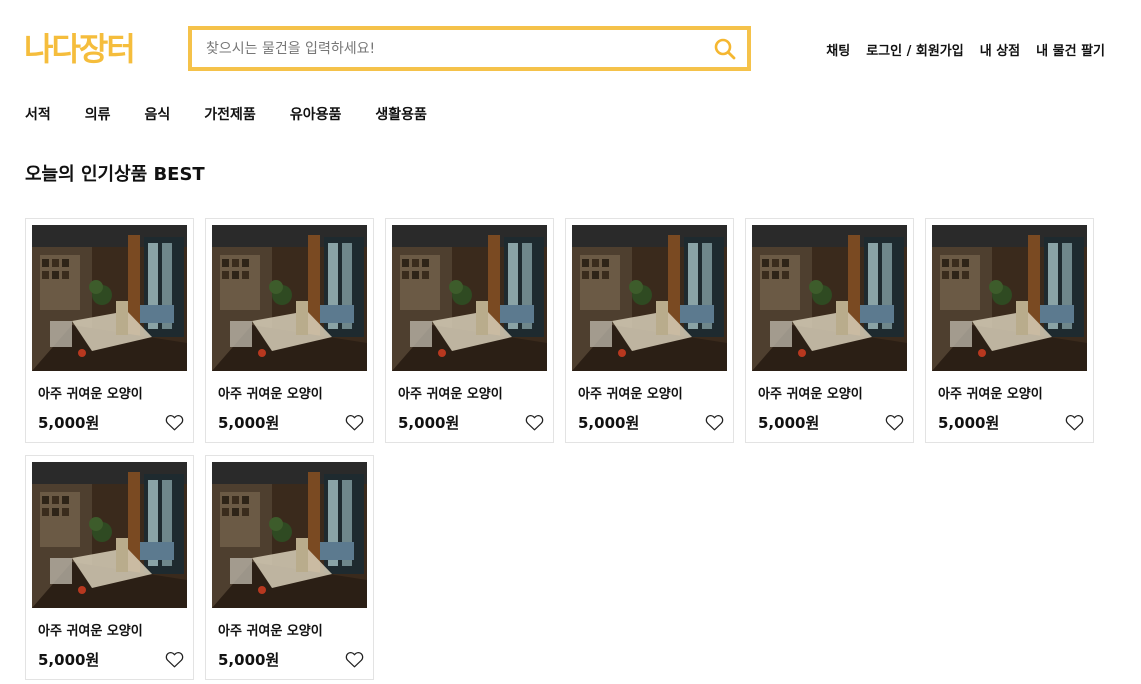  Describe the element at coordinates (98, 114) in the screenshot. I see `category-clothing: 의류` at that location.